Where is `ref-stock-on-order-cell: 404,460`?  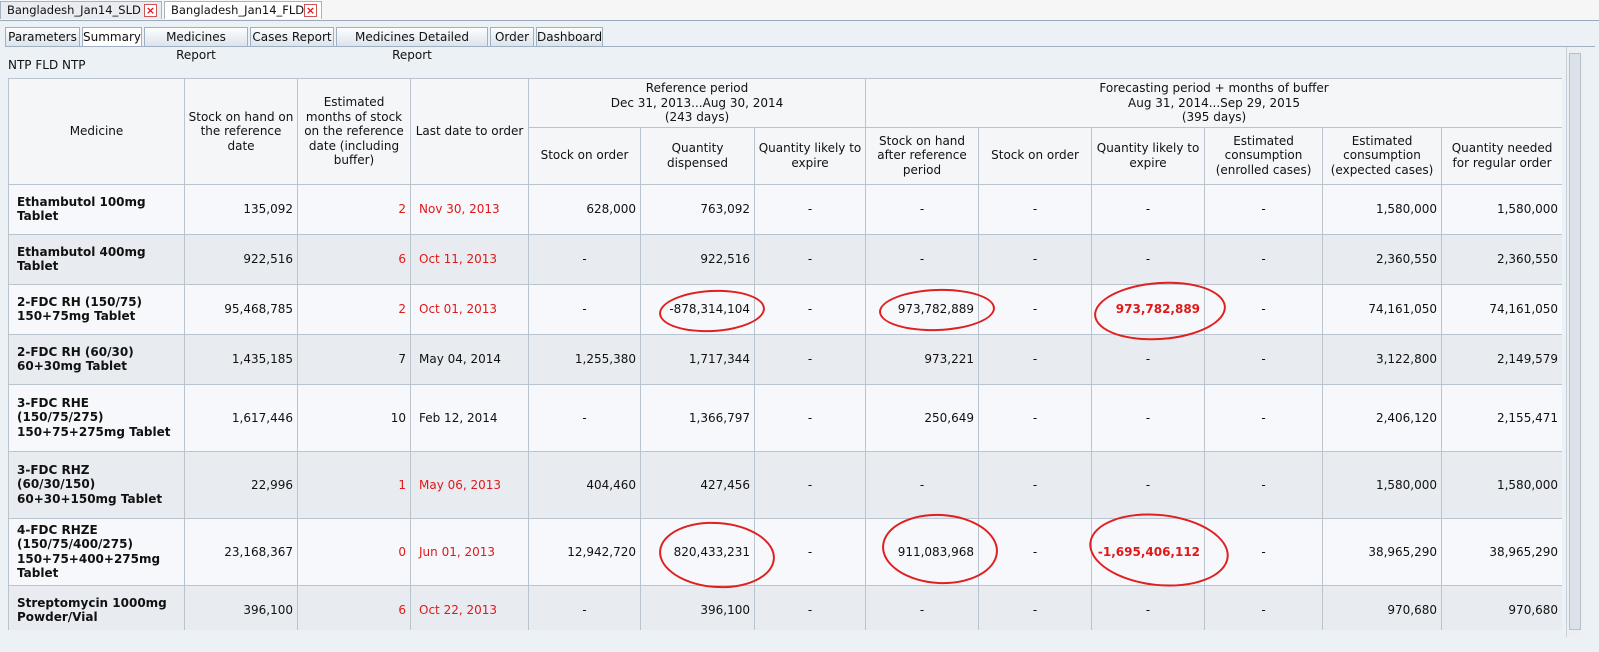
ref-stock-on-order-cell: 404,460 is located at coordinates (584, 484).